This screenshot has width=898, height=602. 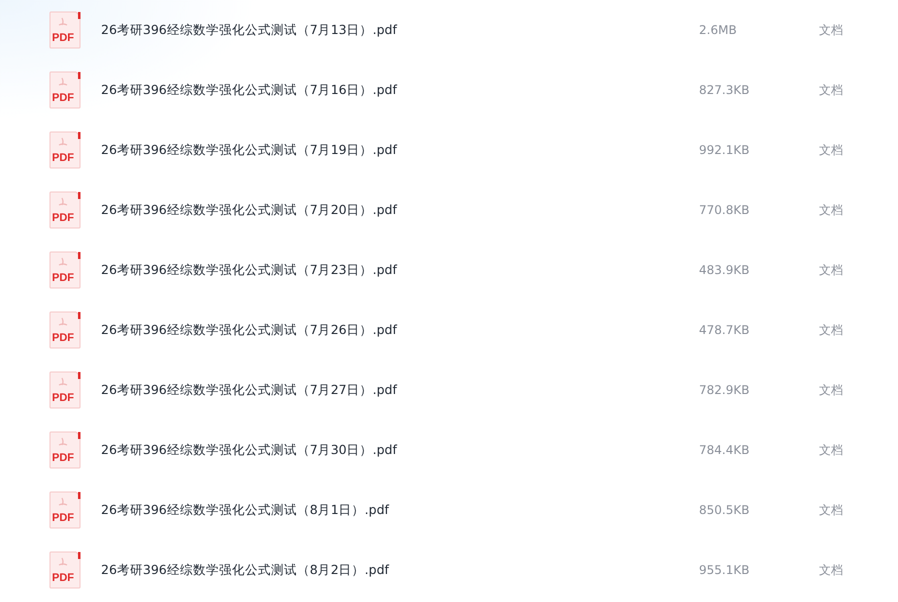 I want to click on file-size: 850.5KB, so click(x=724, y=510).